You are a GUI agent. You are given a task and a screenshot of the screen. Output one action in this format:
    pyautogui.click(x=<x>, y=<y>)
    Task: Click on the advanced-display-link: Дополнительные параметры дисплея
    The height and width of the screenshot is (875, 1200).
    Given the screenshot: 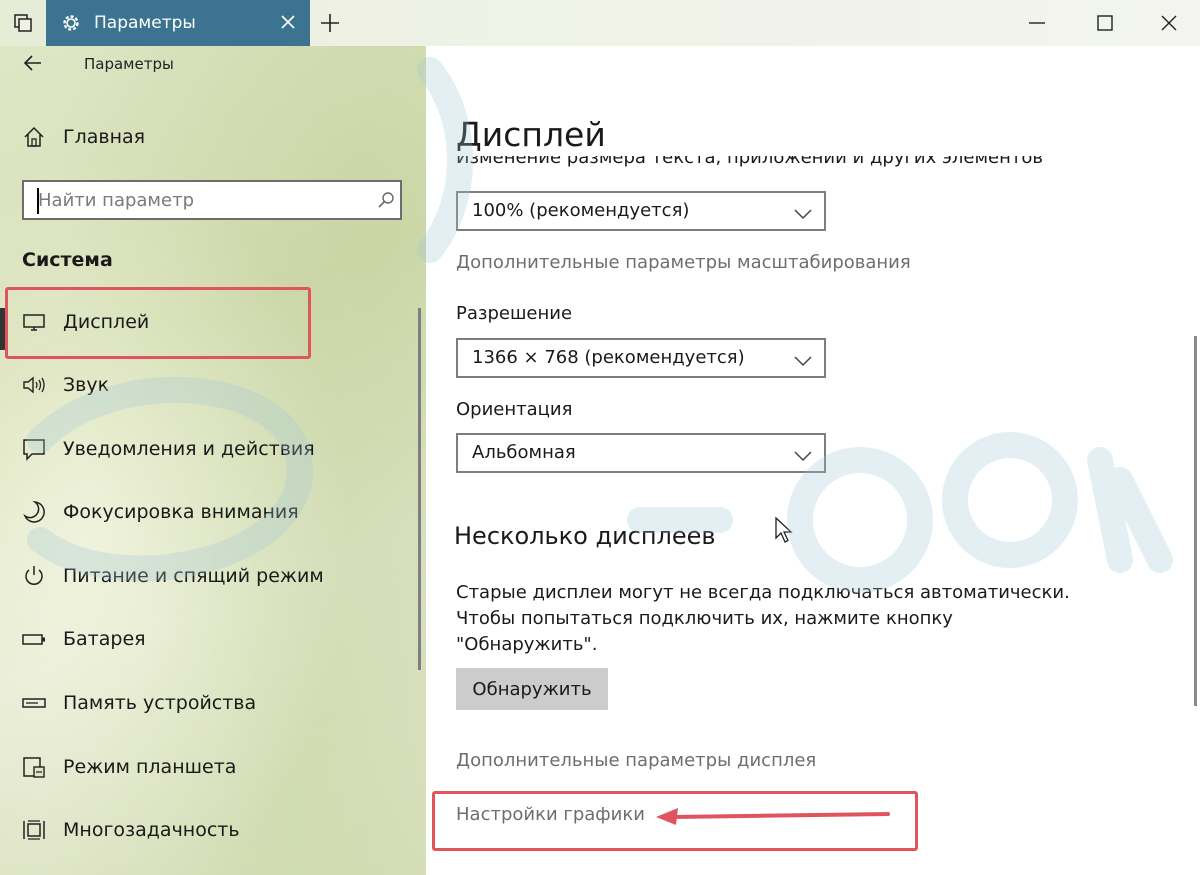 What is the action you would take?
    pyautogui.click(x=636, y=761)
    